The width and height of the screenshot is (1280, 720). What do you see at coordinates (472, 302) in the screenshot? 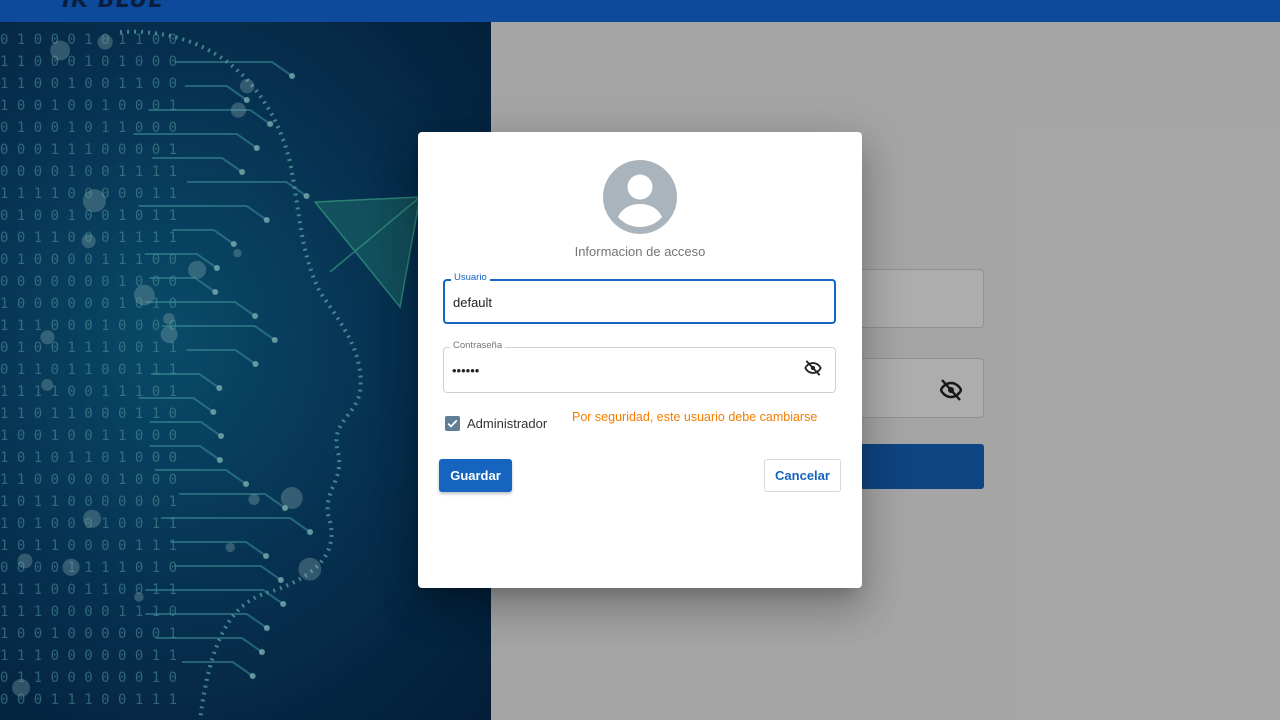
I see `username-input: default` at bounding box center [472, 302].